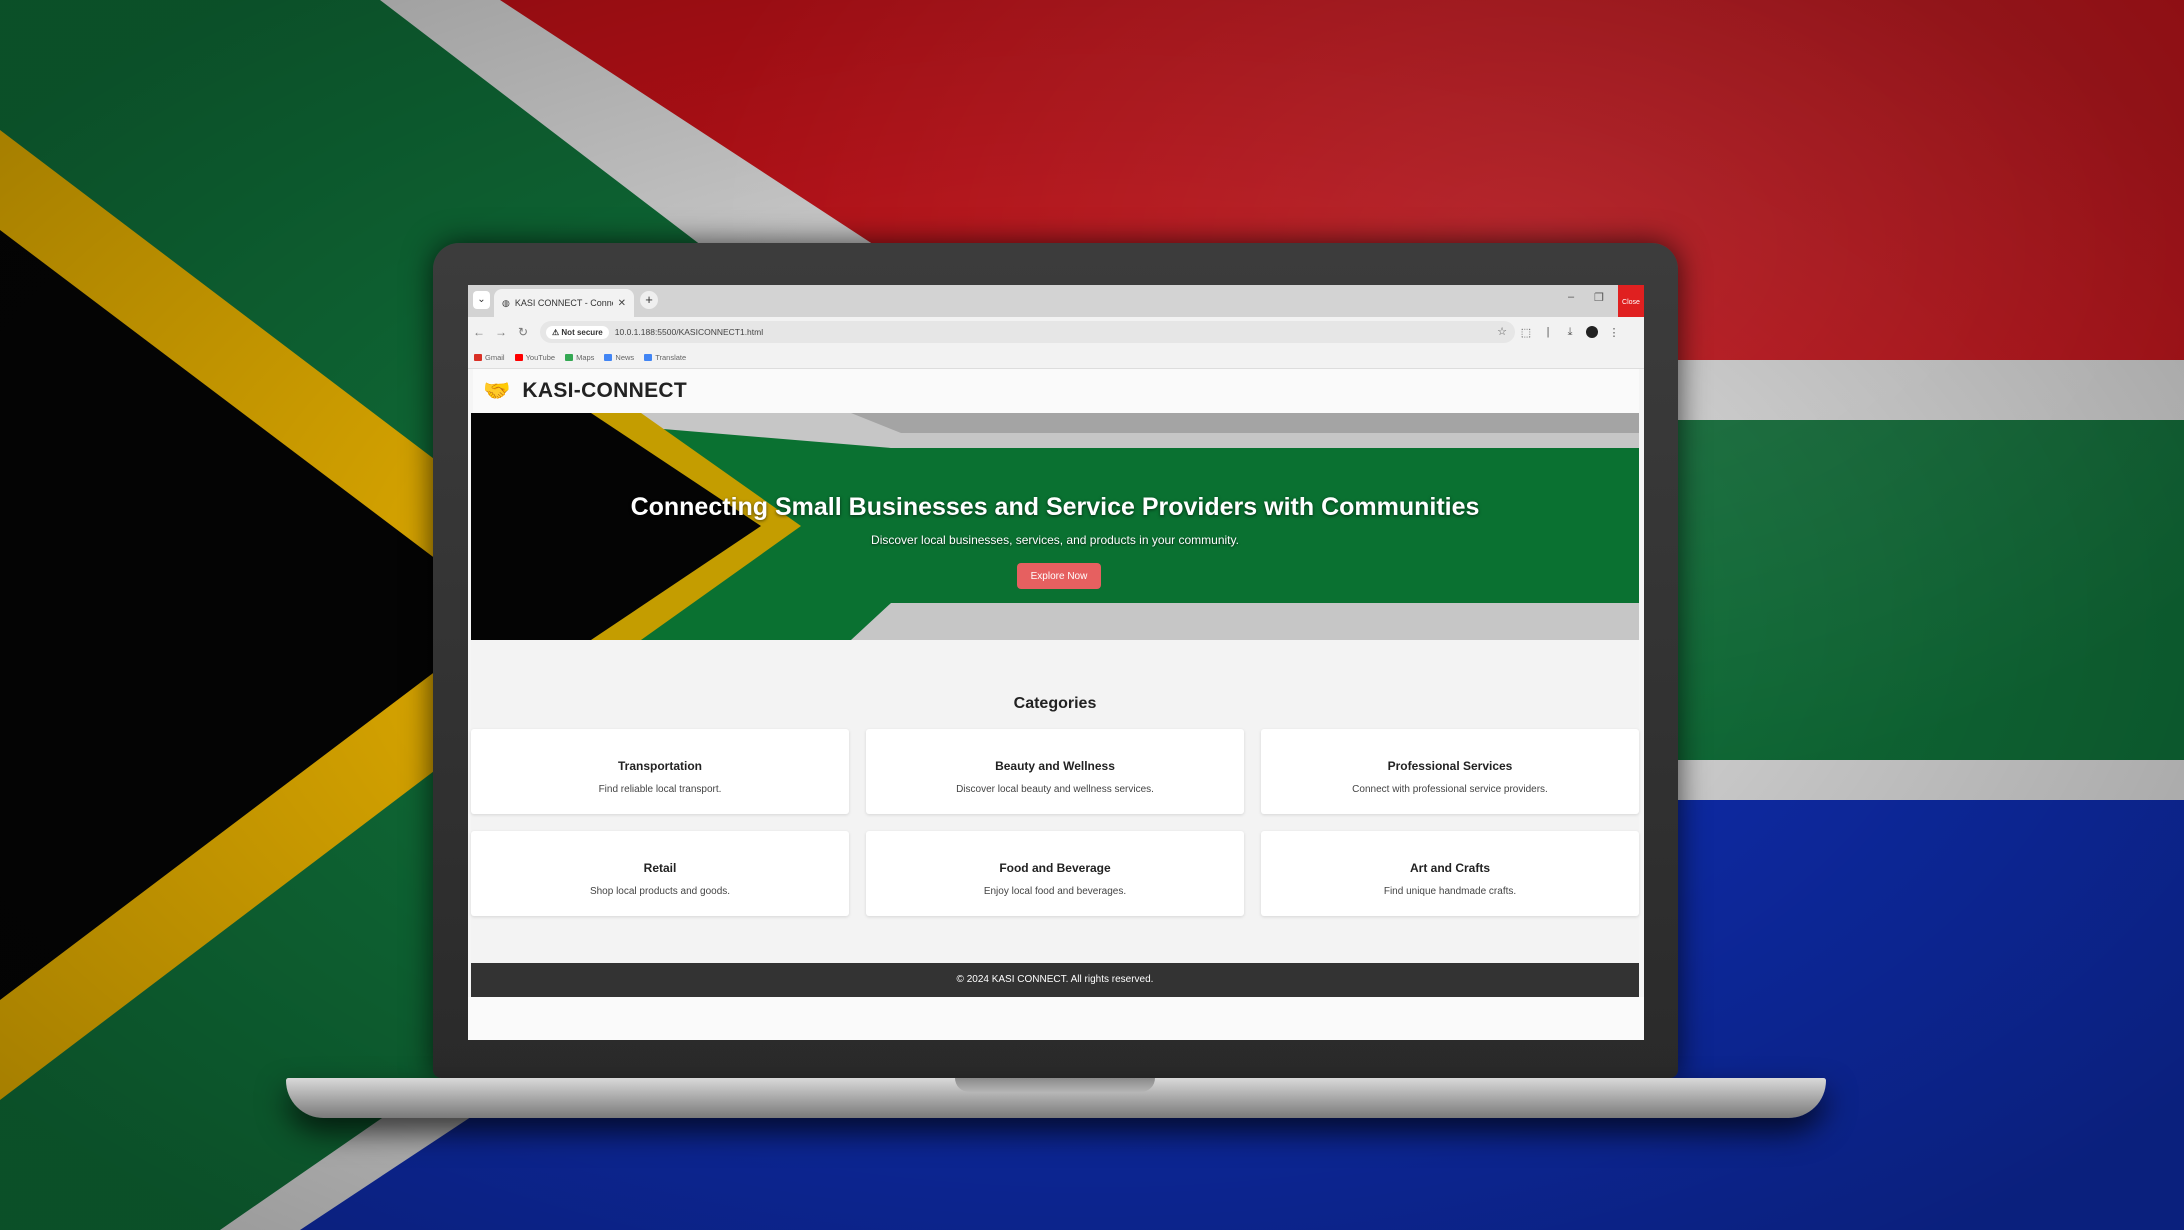 This screenshot has width=2184, height=1230. What do you see at coordinates (608, 357) in the screenshot?
I see `news-icon` at bounding box center [608, 357].